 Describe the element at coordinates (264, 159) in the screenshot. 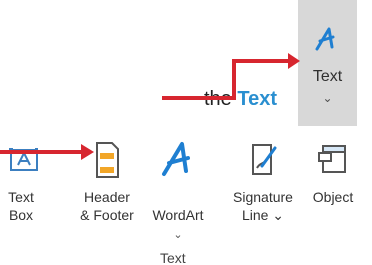

I see `signature-line-icon` at that location.